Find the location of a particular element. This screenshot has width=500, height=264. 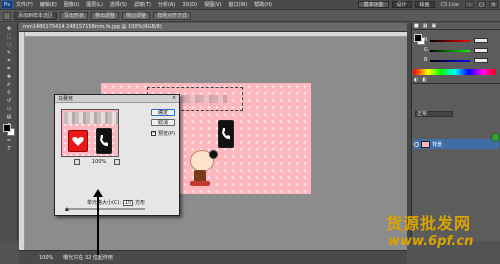

masks-tab: ◧ is located at coordinates (424, 80).